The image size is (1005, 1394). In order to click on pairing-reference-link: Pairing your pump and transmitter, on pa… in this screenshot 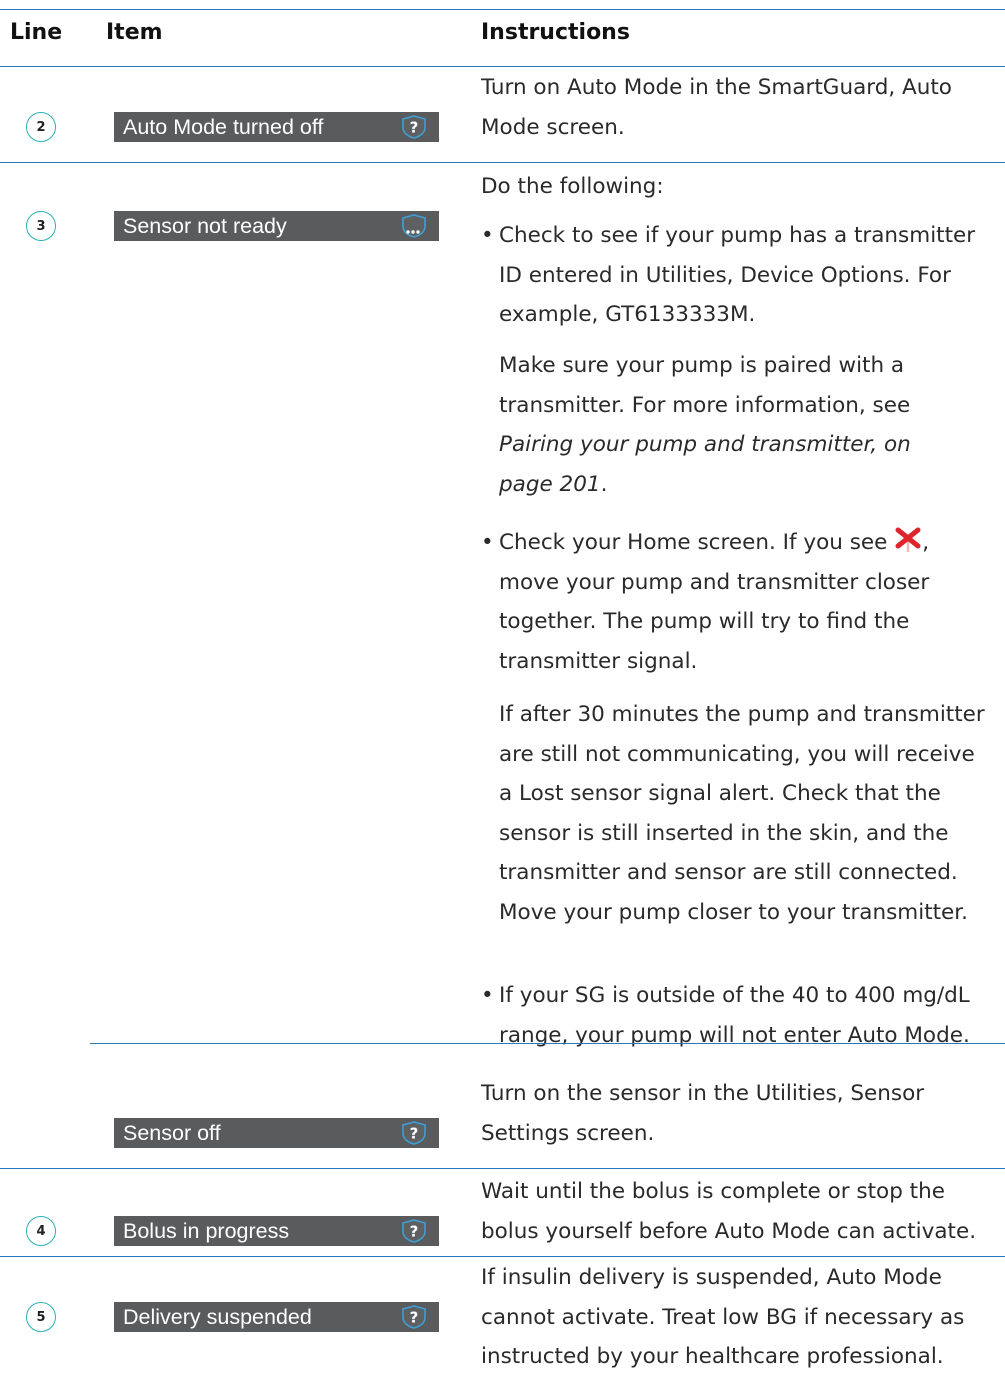, I will do `click(705, 464)`.